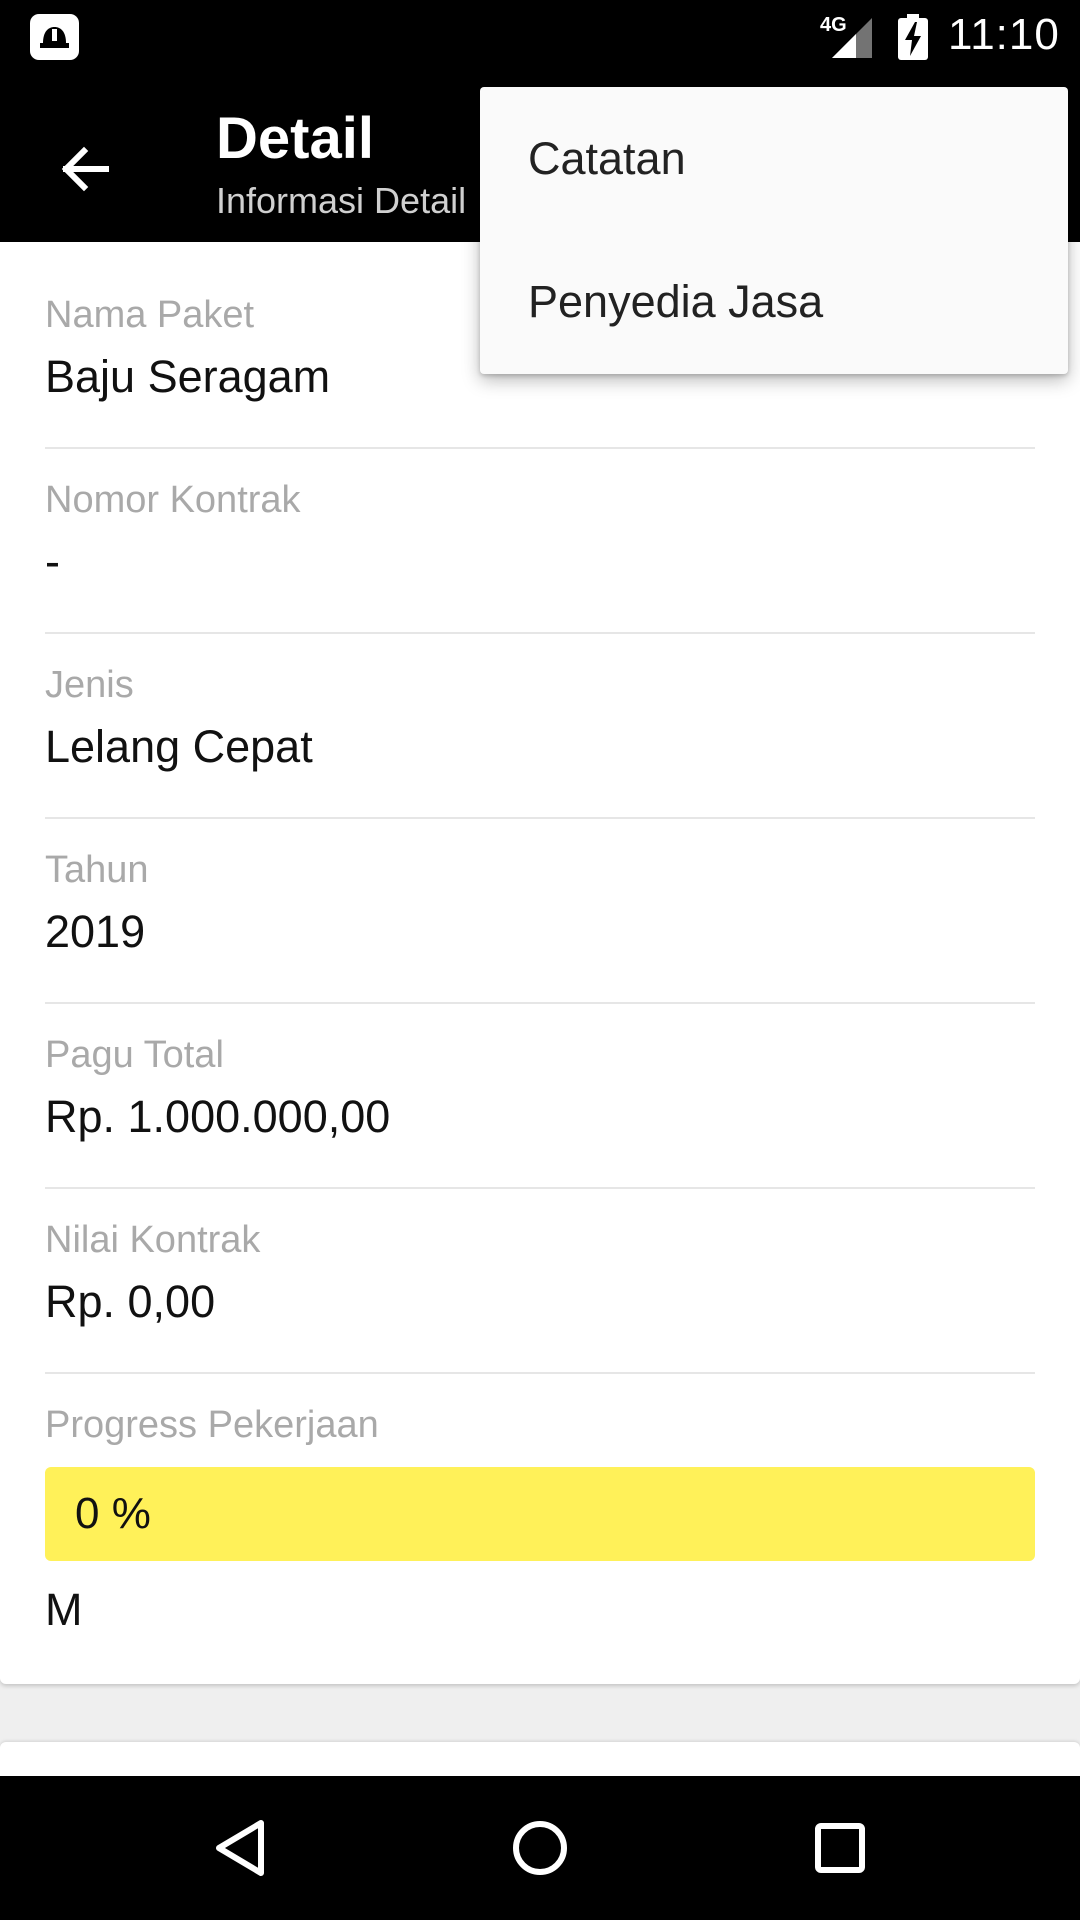  What do you see at coordinates (212, 1425) in the screenshot?
I see `field-label: Progress Pekerjaan` at bounding box center [212, 1425].